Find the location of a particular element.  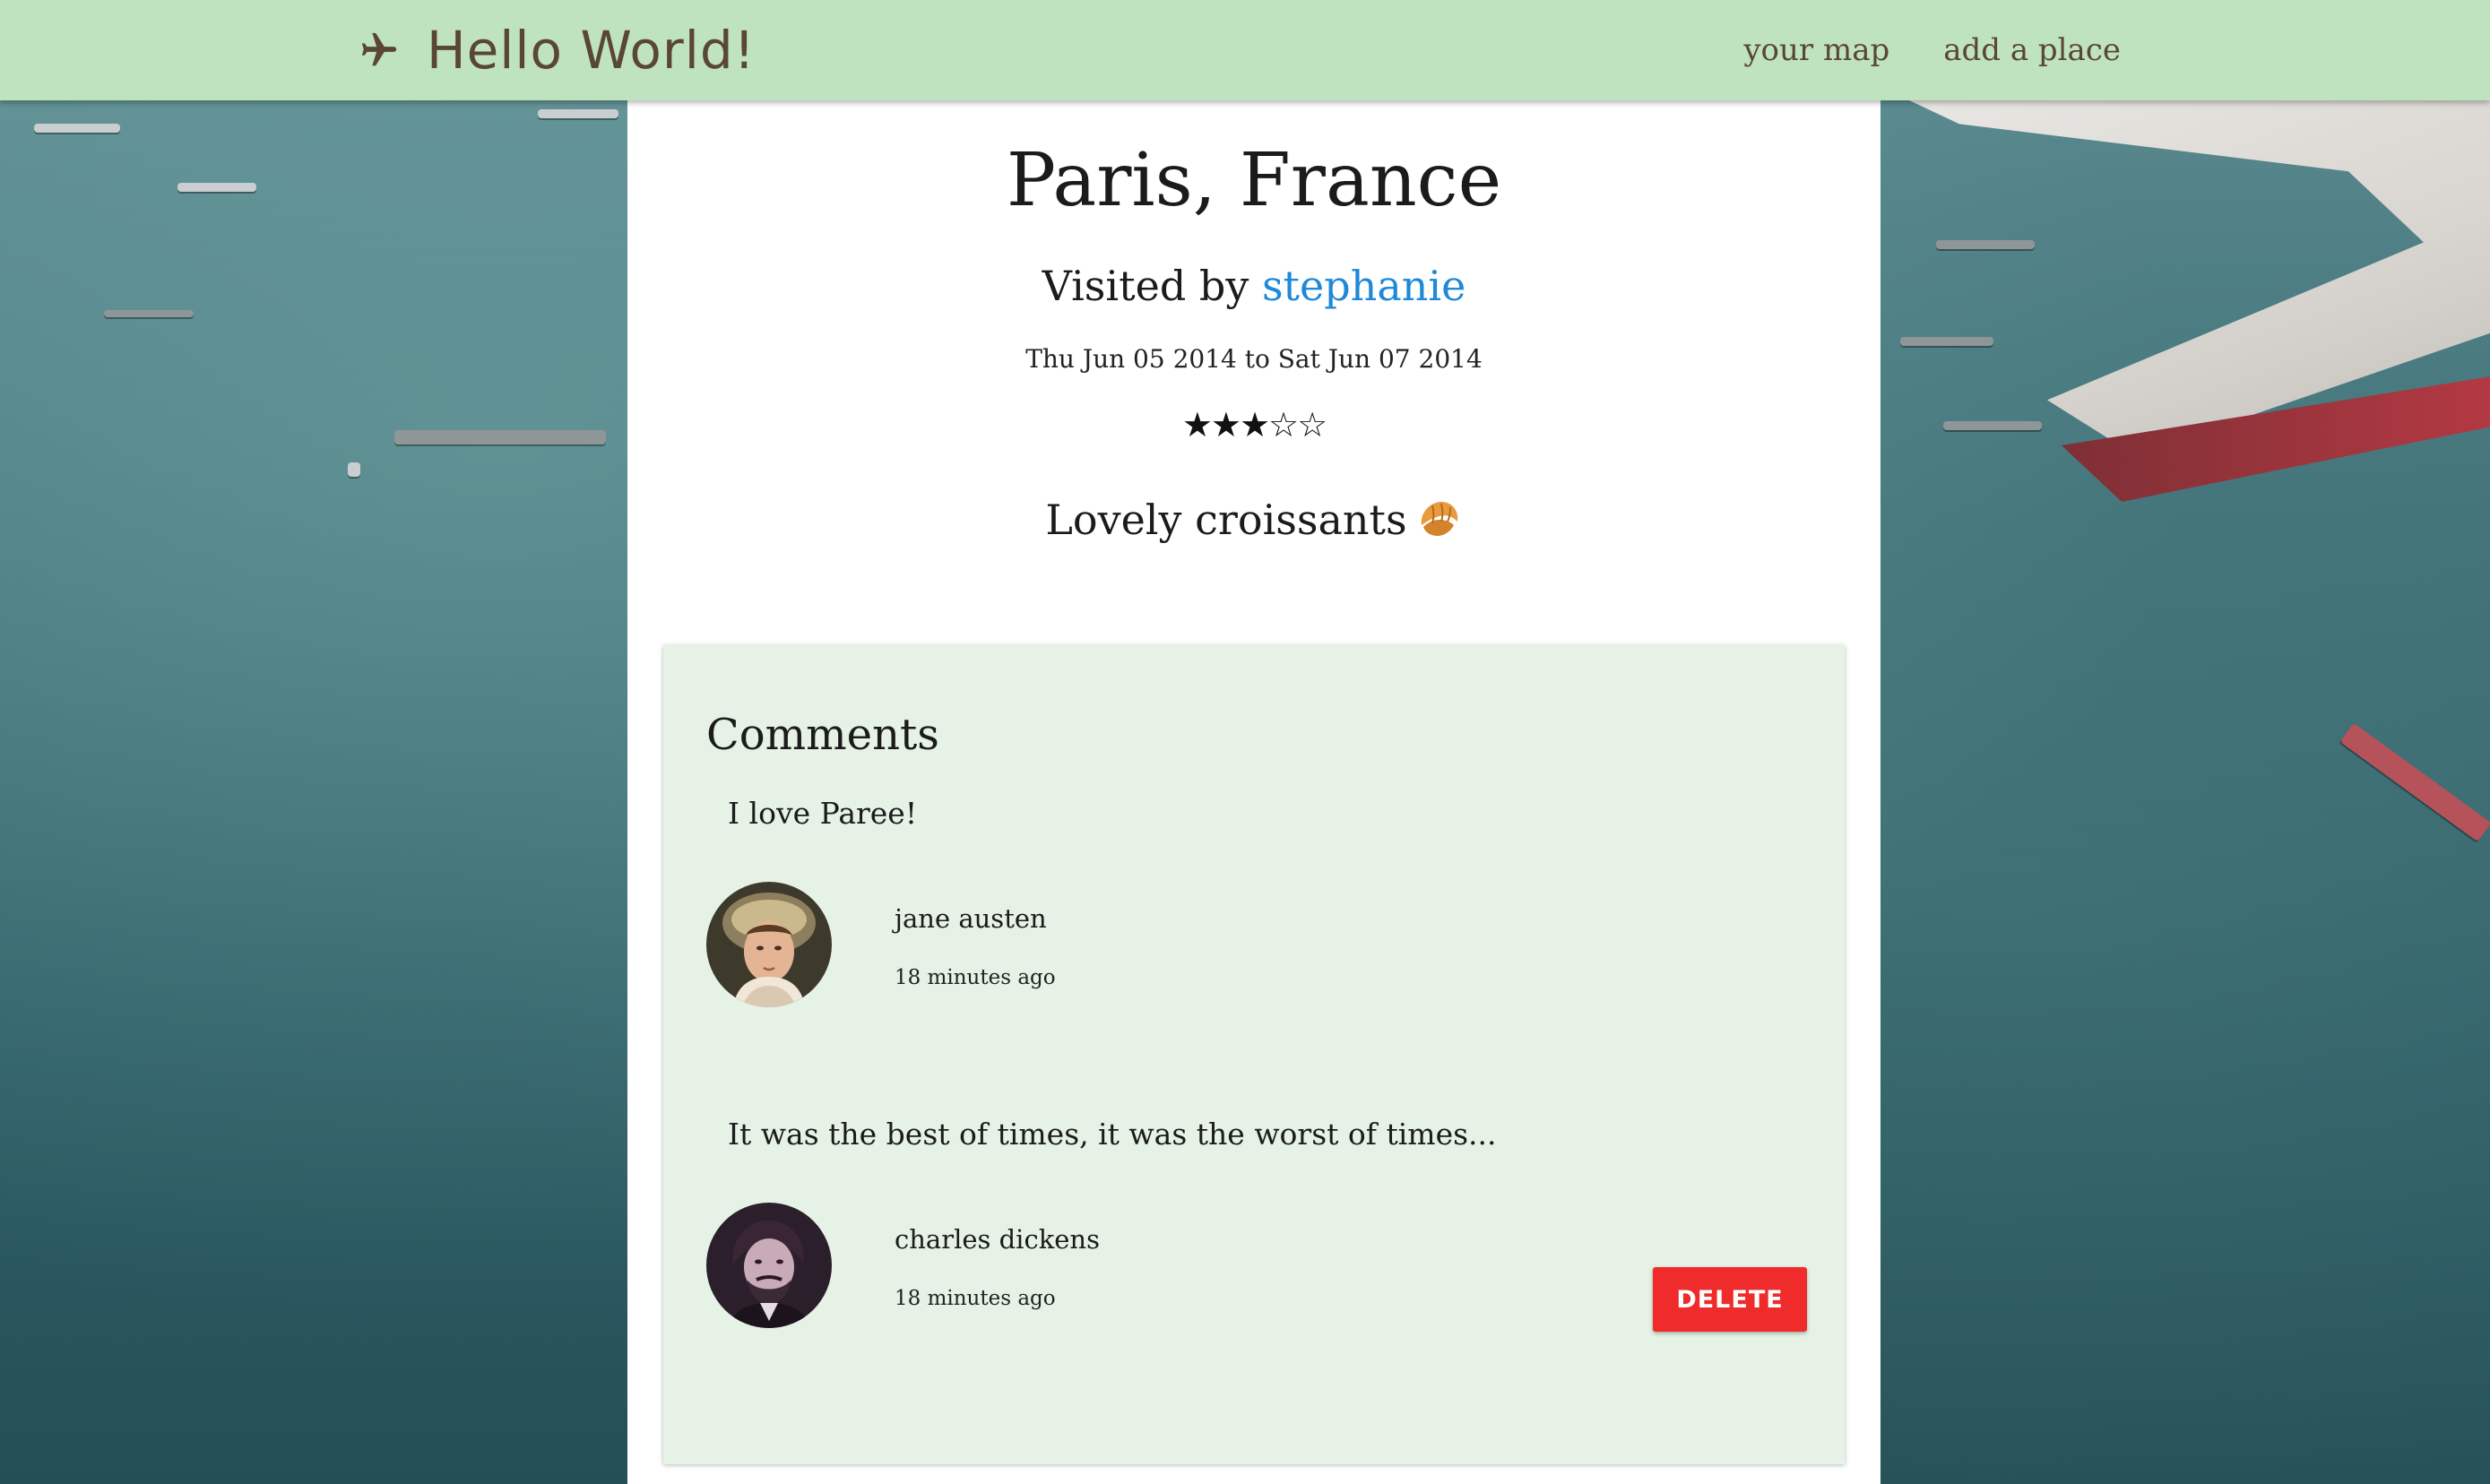

place-note-text: Lovely croissants is located at coordinates (1226, 520).